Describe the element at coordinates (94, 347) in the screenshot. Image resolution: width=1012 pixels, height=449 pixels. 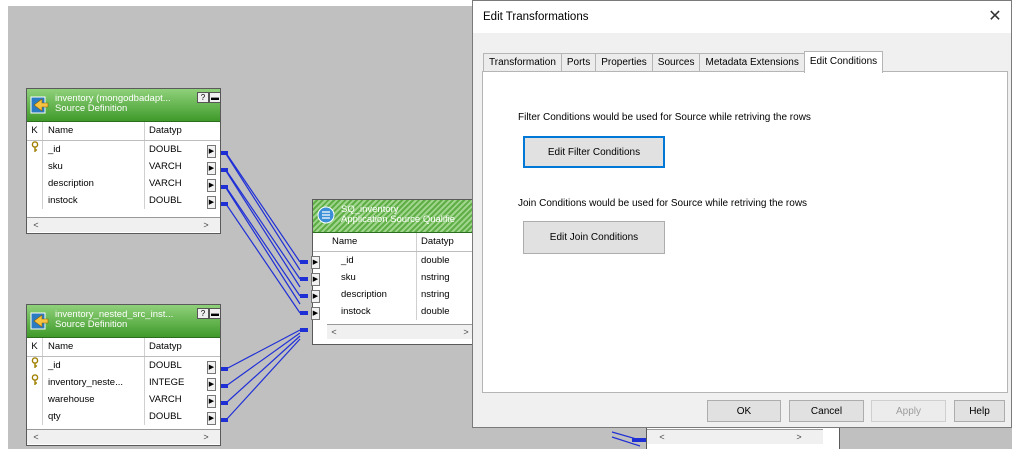
I see `col-name-header: Name` at that location.